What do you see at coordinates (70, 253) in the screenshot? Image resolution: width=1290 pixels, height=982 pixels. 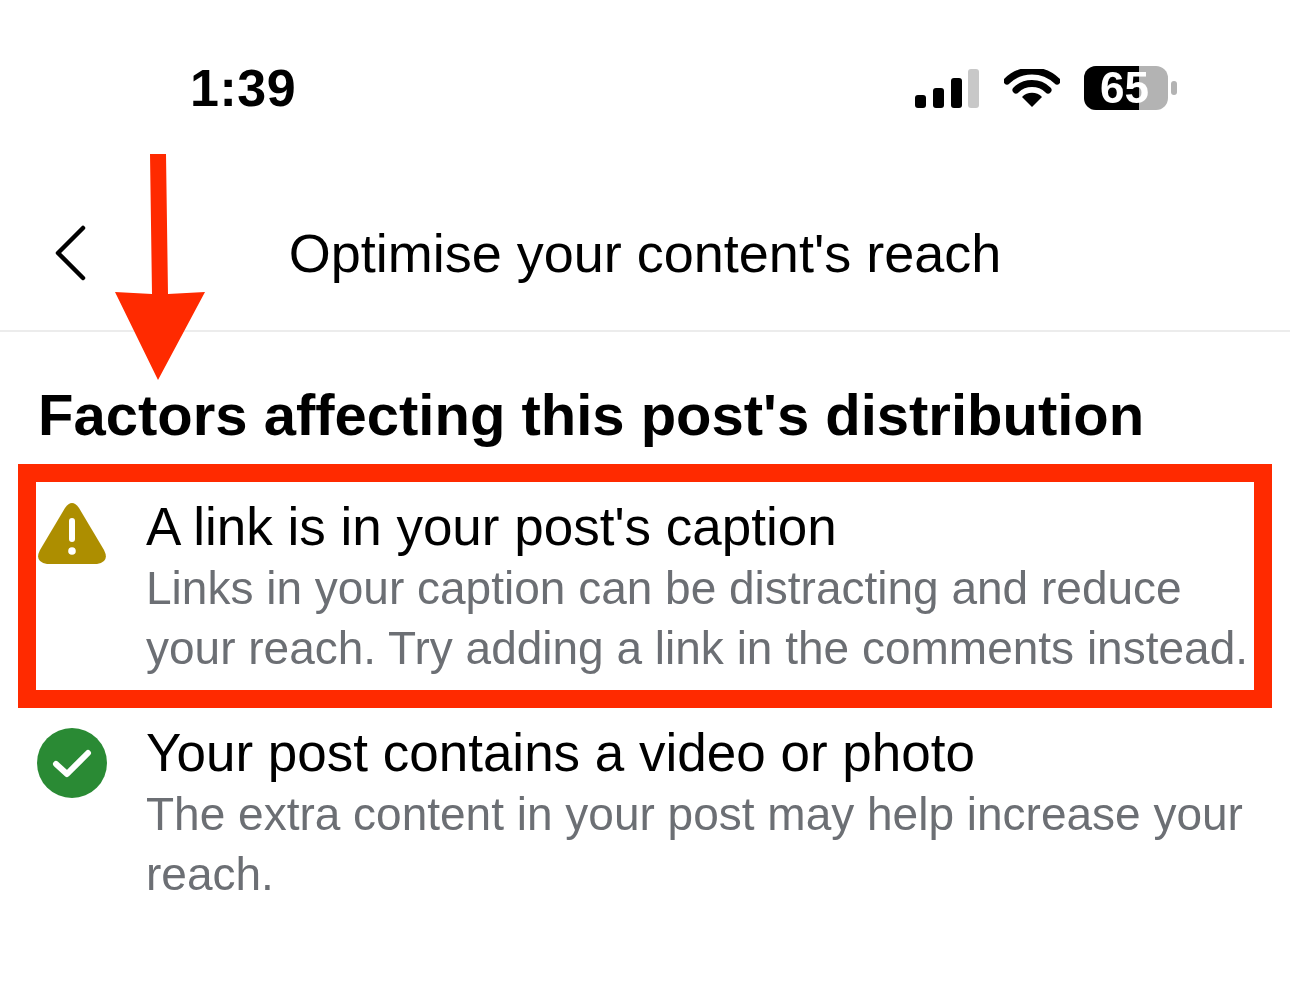 I see `back-chevron-icon` at bounding box center [70, 253].